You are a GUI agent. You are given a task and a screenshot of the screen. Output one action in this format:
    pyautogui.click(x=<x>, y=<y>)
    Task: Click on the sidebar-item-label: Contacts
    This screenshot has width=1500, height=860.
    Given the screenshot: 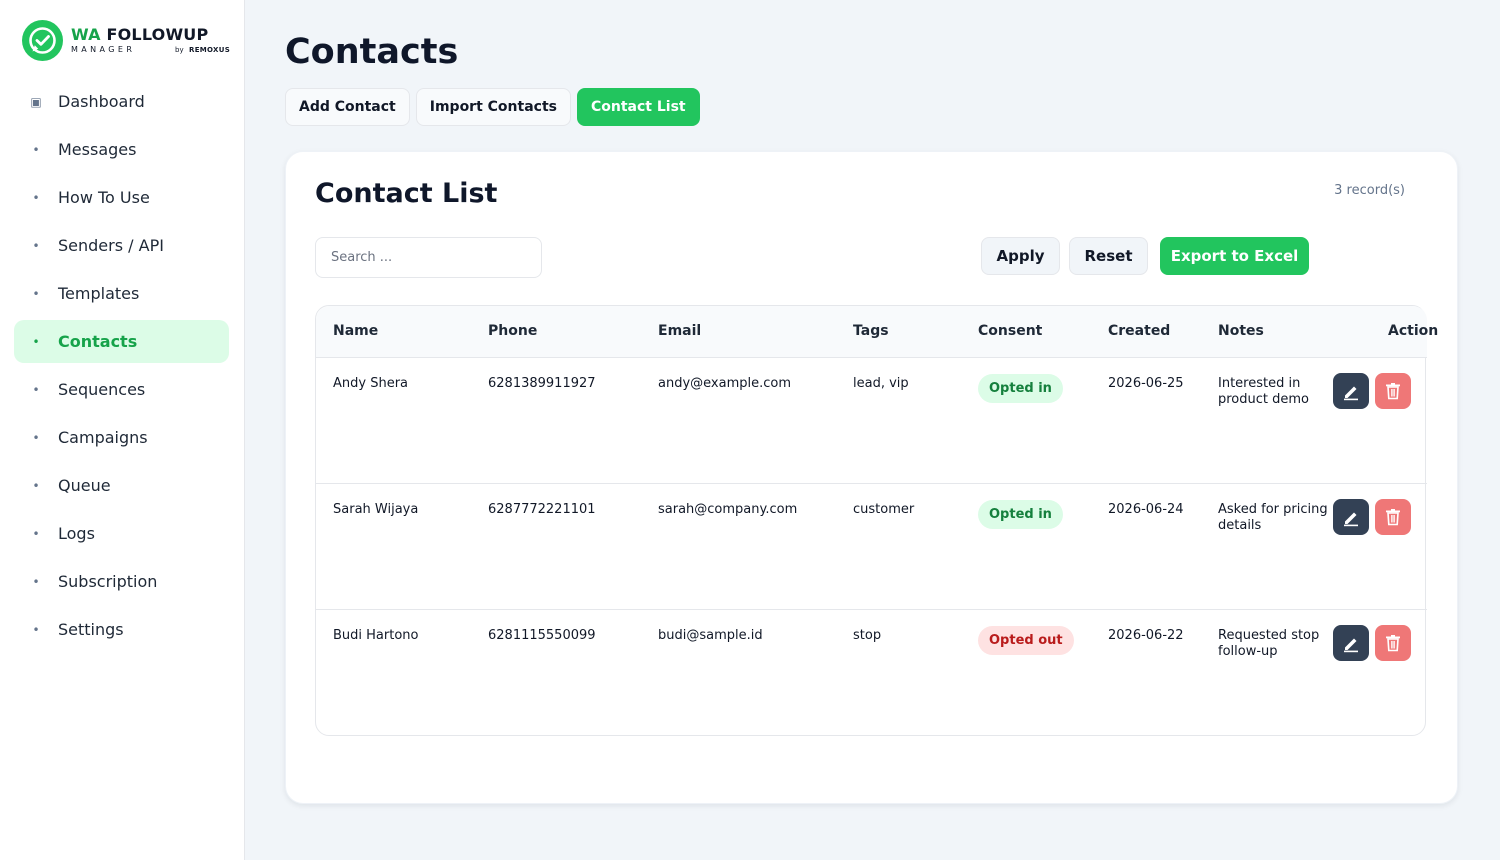 What is the action you would take?
    pyautogui.click(x=98, y=341)
    